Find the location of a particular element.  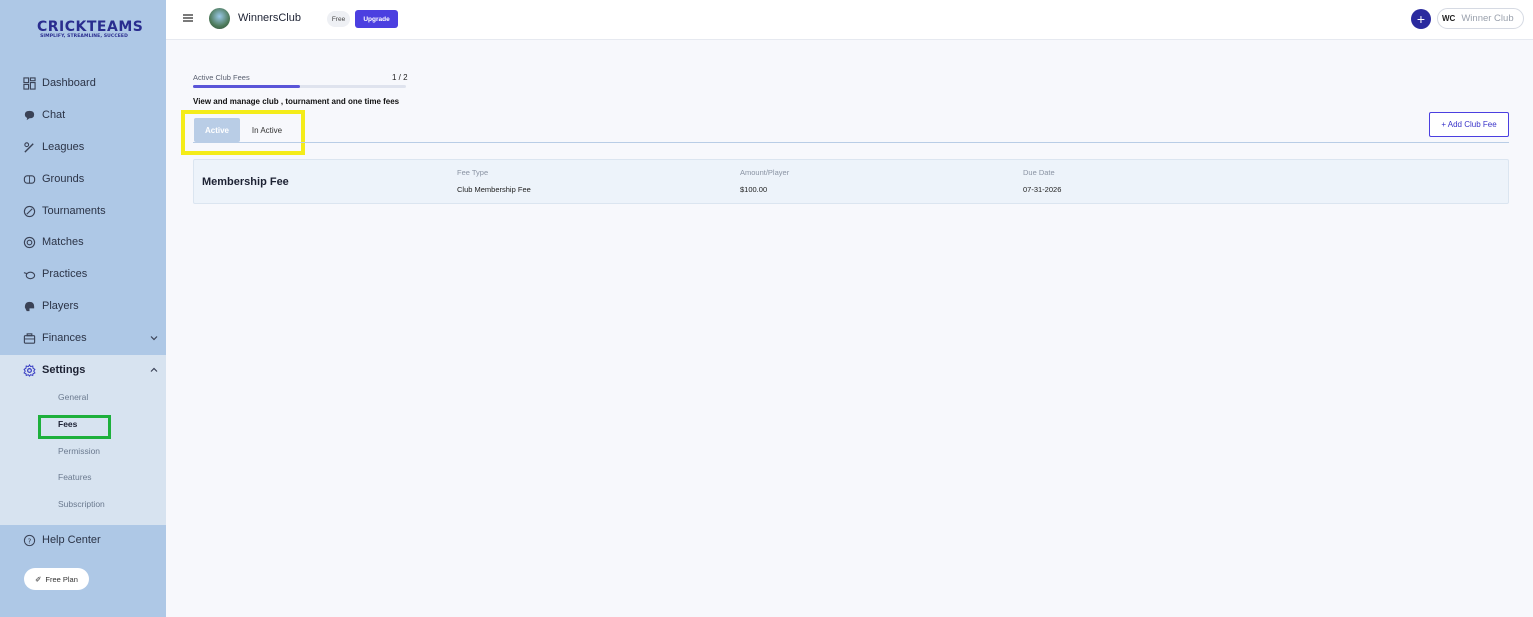

sidebar-item-label: Finances is located at coordinates (64, 338).